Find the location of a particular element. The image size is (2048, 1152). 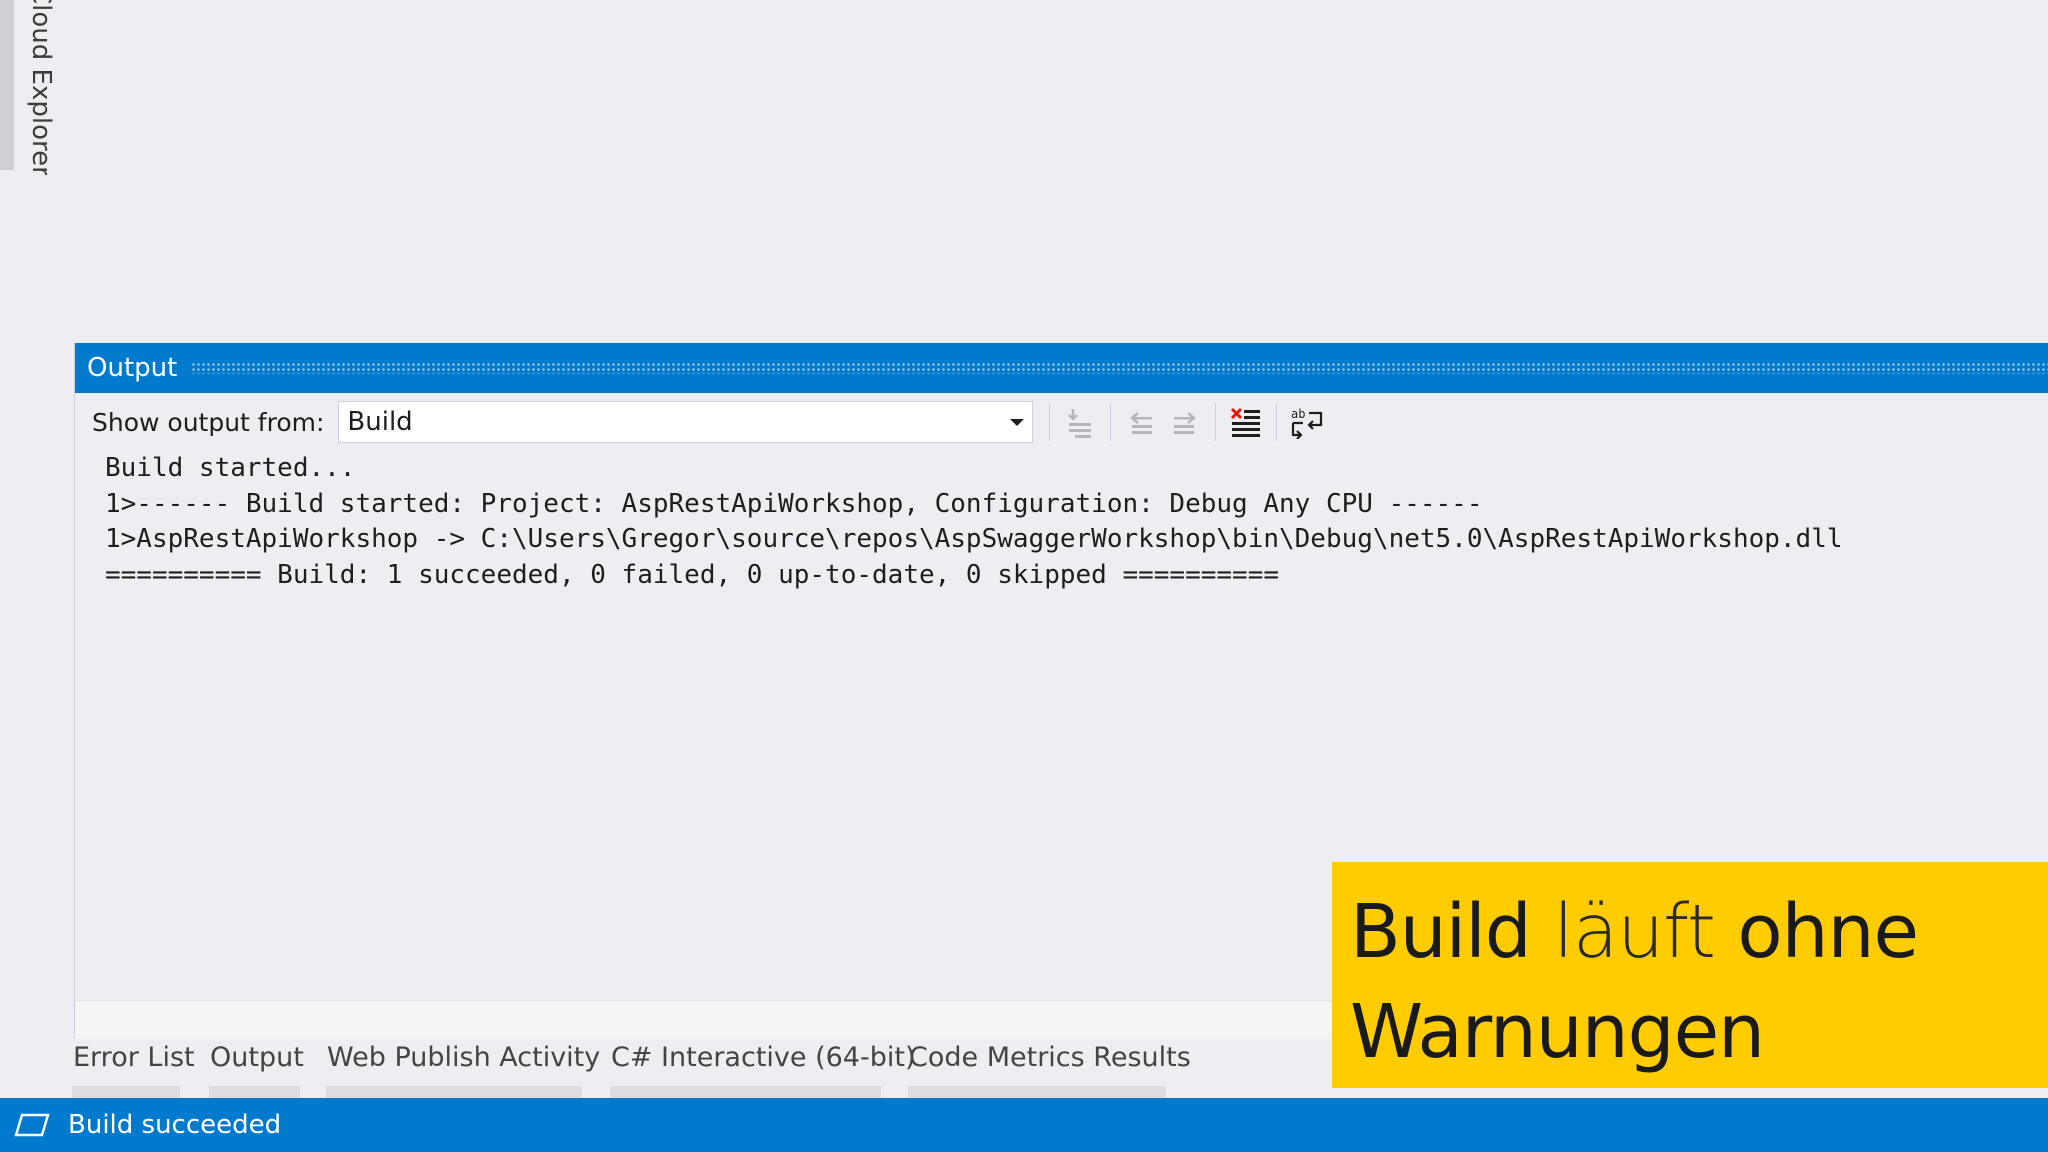

tab-csharp-interactive: C# Interactive (64-bit) is located at coordinates (762, 1068).